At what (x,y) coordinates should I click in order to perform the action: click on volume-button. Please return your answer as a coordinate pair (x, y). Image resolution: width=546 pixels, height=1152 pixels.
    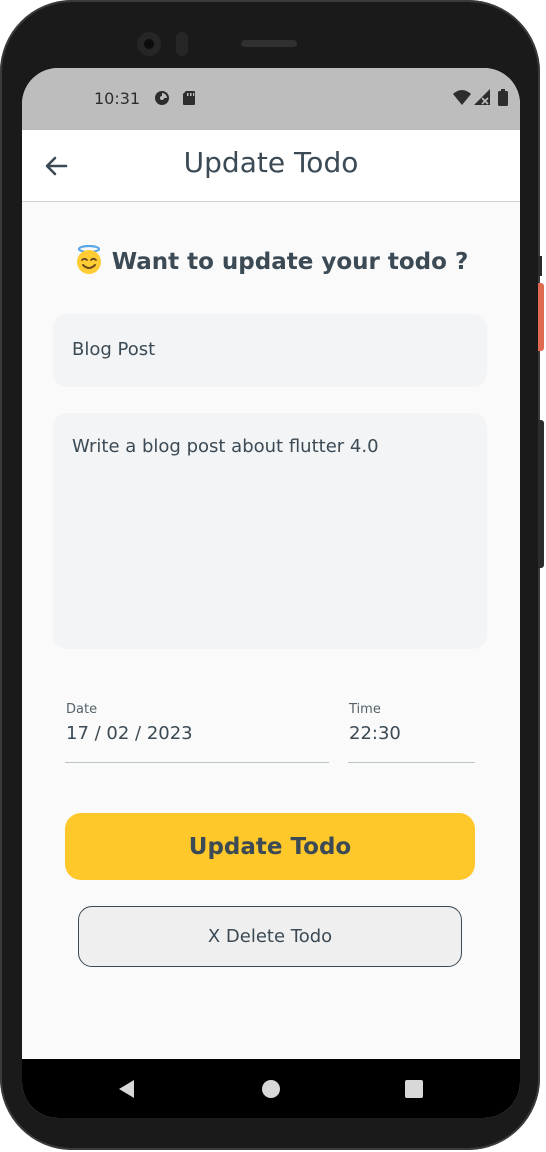
    Looking at the image, I should click on (541, 494).